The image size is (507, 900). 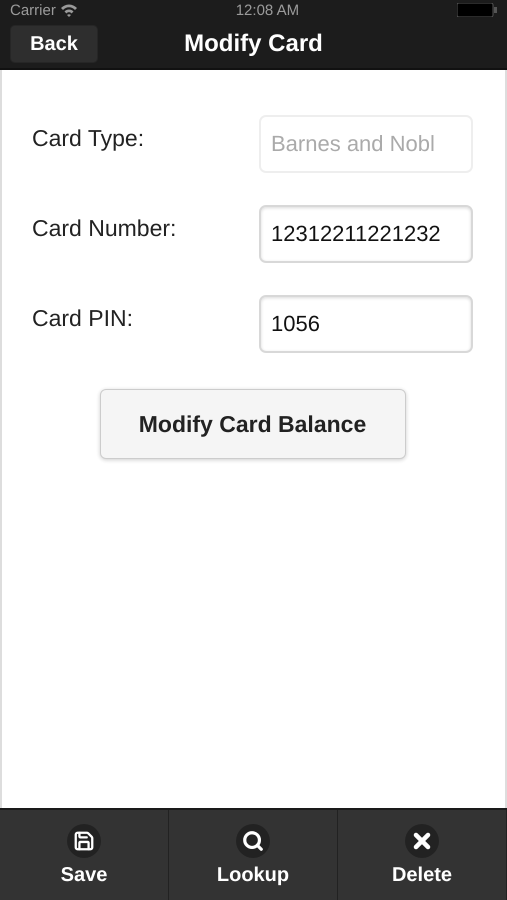 What do you see at coordinates (366, 324) in the screenshot?
I see `input-field: 1056` at bounding box center [366, 324].